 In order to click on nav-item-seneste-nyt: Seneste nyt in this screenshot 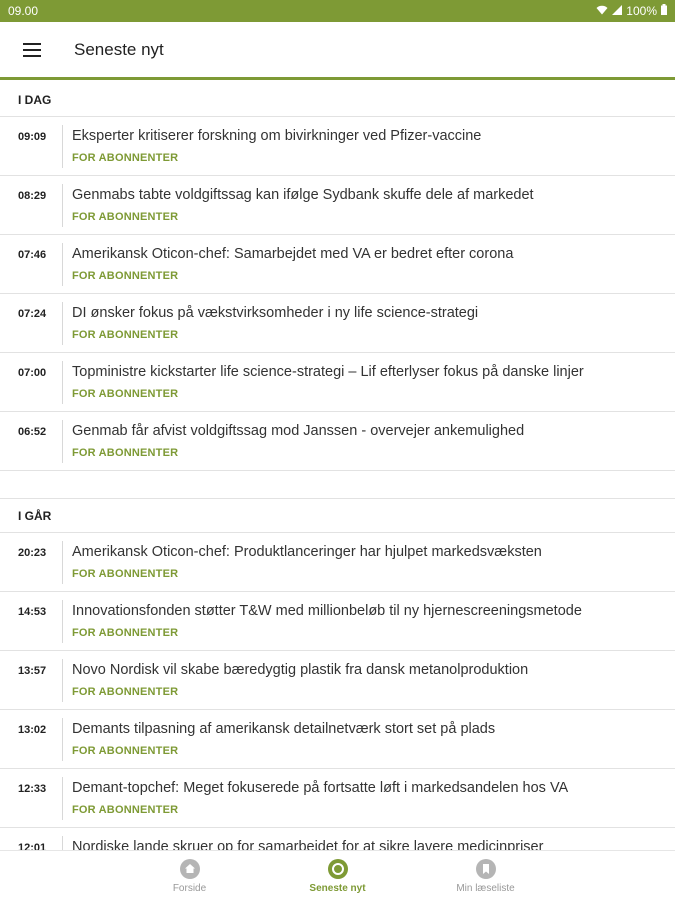, I will do `click(338, 875)`.